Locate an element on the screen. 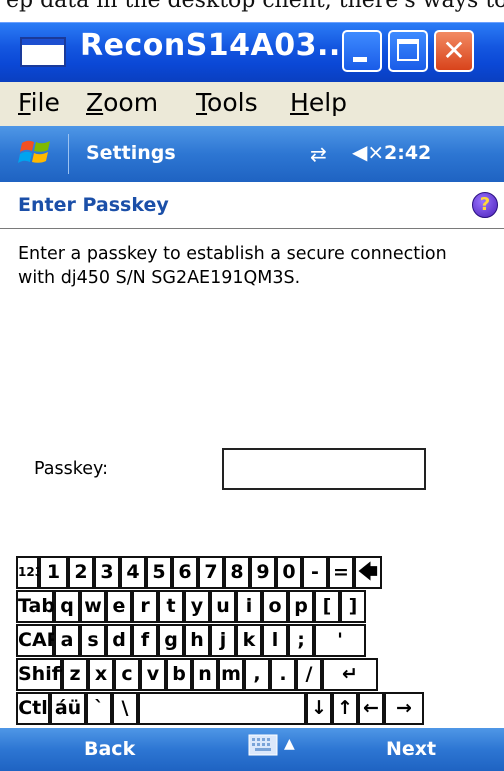  page-title: Enter Passkey is located at coordinates (93, 205).